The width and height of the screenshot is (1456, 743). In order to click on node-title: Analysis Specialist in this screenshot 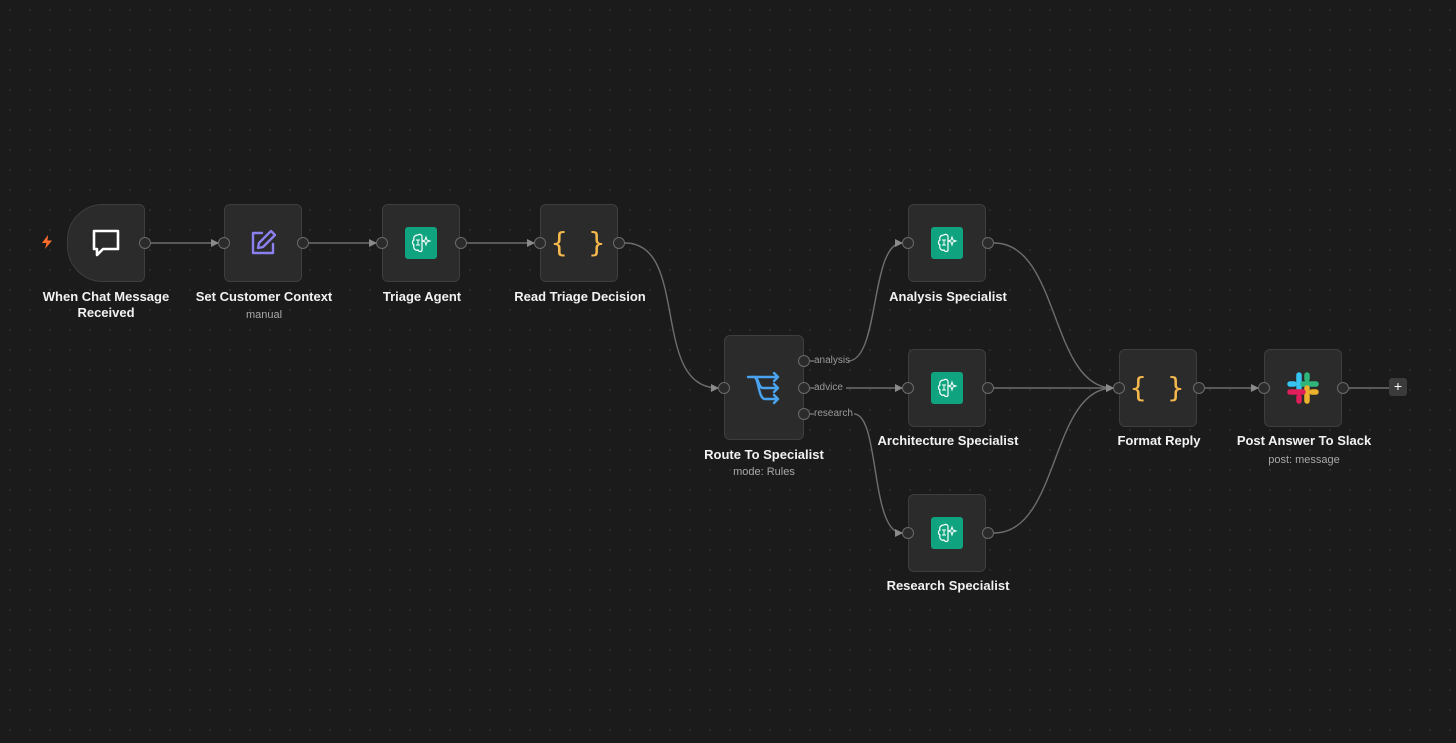, I will do `click(948, 296)`.